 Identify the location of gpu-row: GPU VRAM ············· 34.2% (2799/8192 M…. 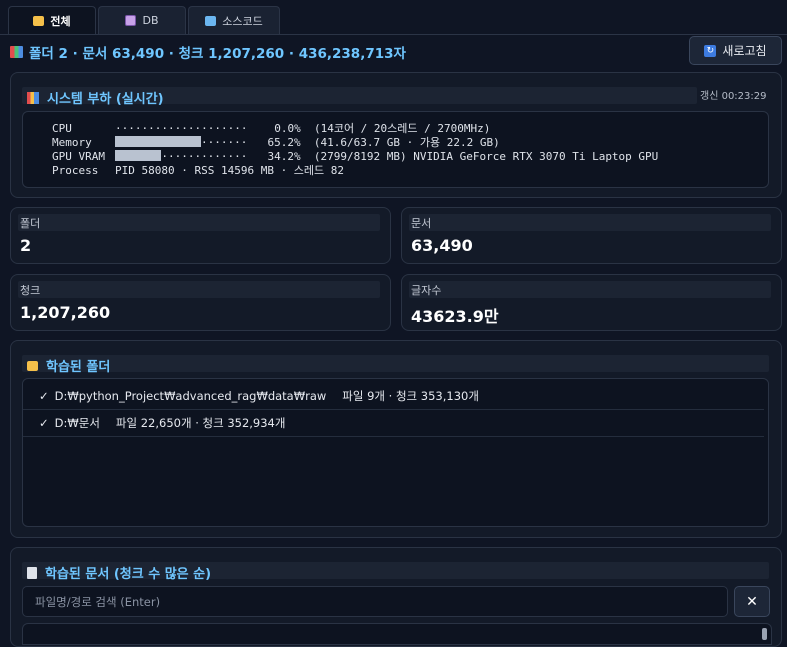
(355, 156).